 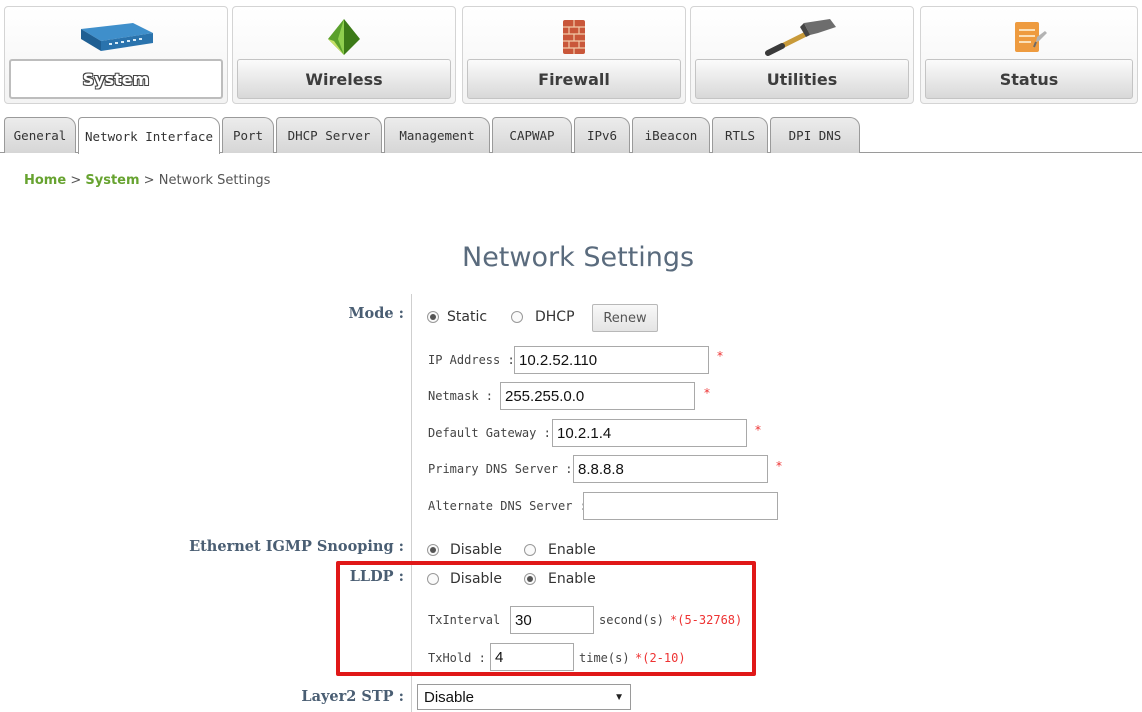 I want to click on layer2-stp-label: Layer2 STP :, so click(x=352, y=696).